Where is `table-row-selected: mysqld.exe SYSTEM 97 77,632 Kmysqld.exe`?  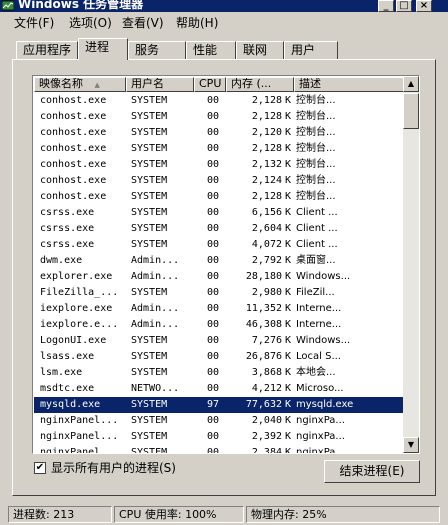 table-row-selected: mysqld.exe SYSTEM 97 77,632 Kmysqld.exe is located at coordinates (219, 405).